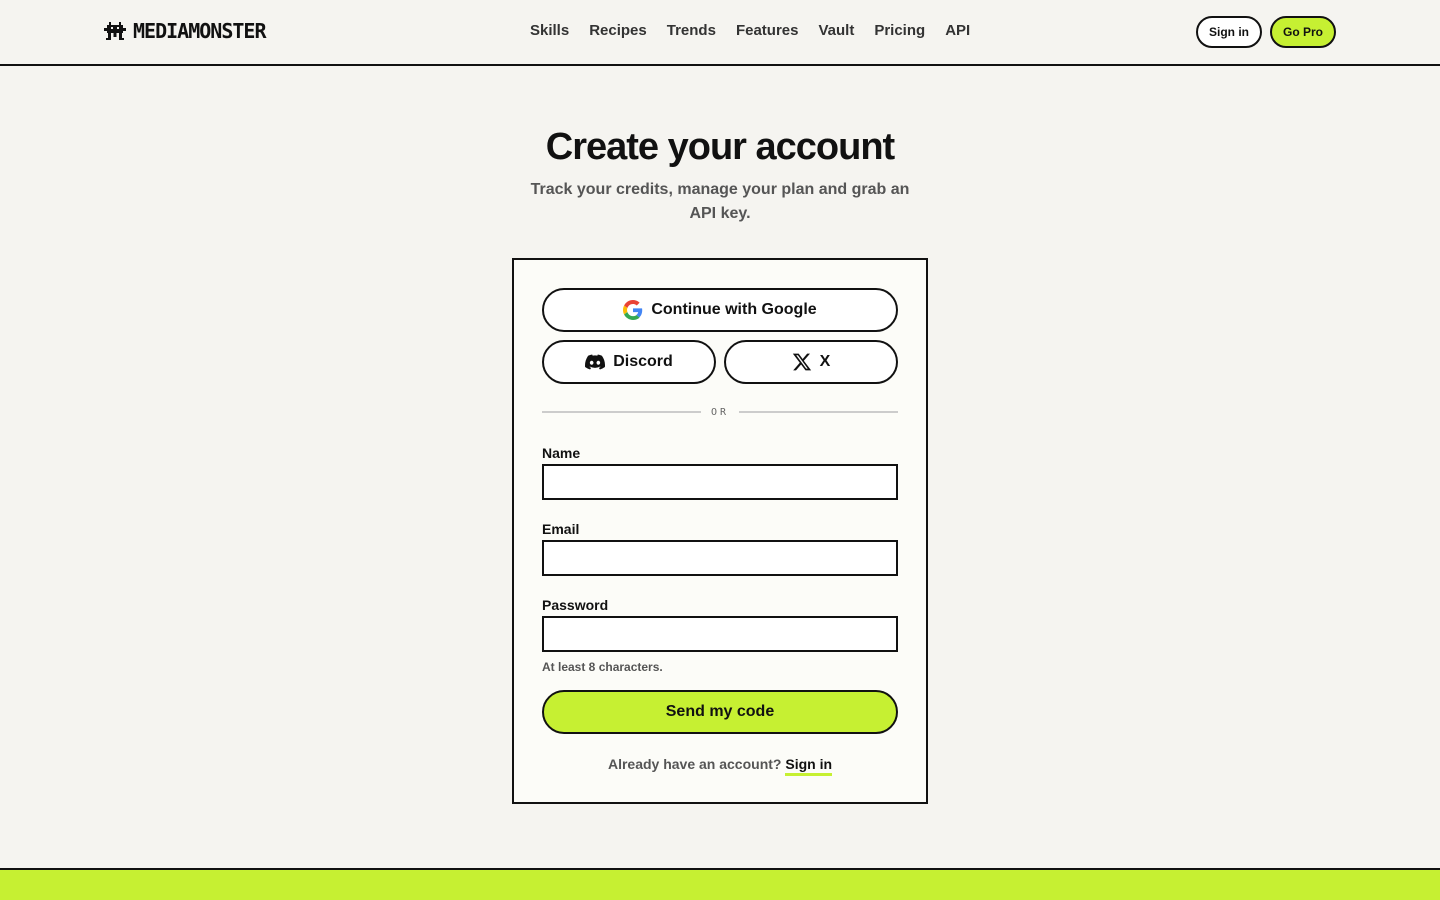  Describe the element at coordinates (618, 30) in the screenshot. I see `nav-recipes: Recipes` at that location.